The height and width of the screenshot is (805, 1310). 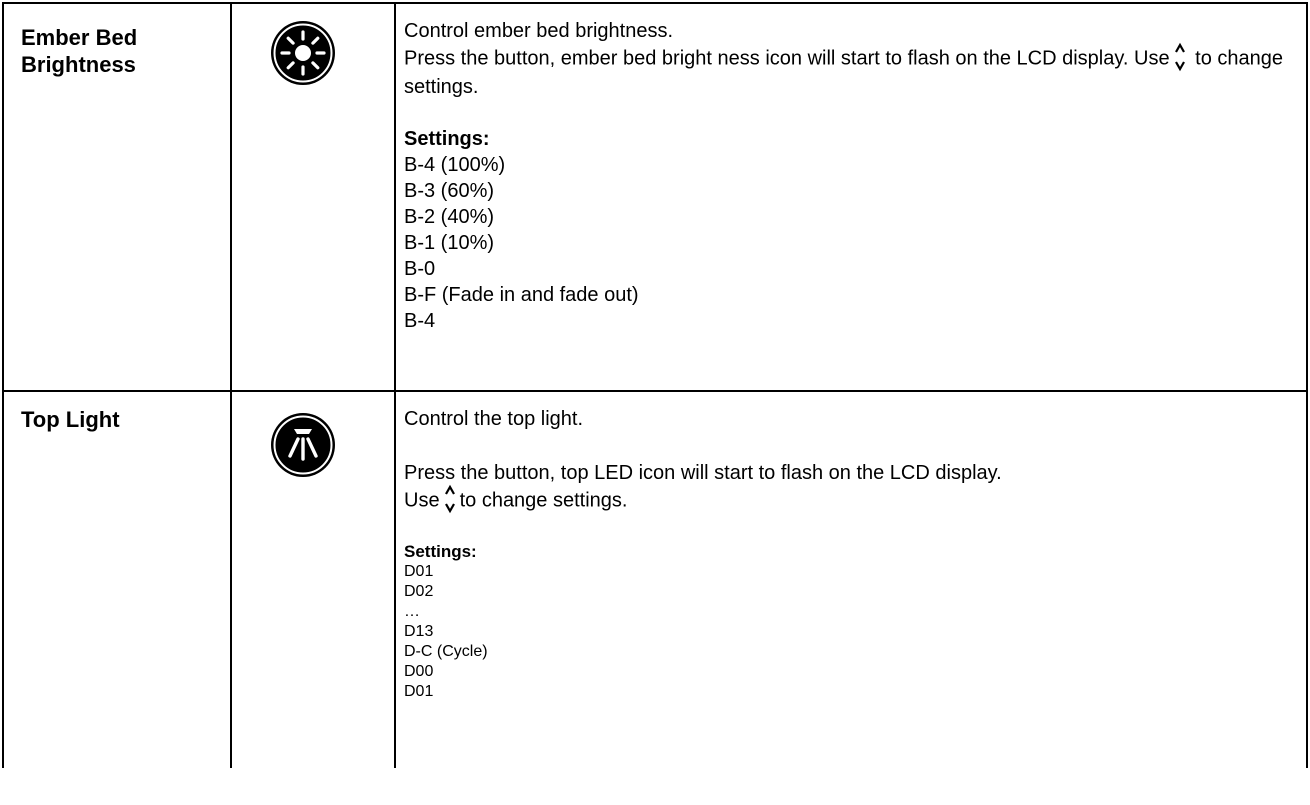 What do you see at coordinates (543, 500) in the screenshot?
I see `instruction-text-end: to change settings.` at bounding box center [543, 500].